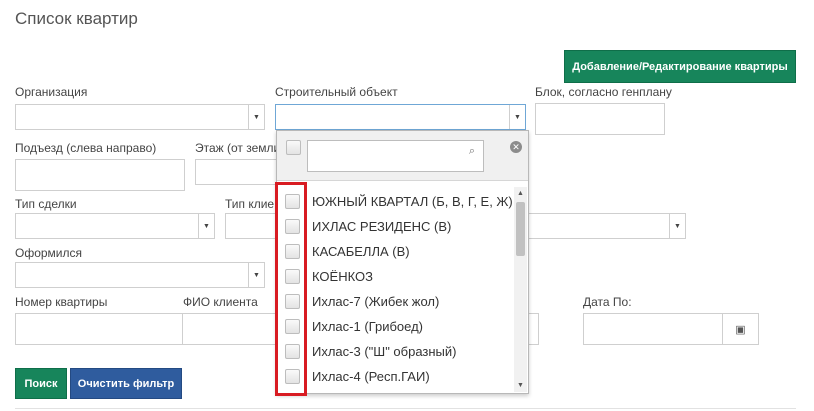 This screenshot has height=411, width=814. I want to click on clear-icon: ✕, so click(516, 147).